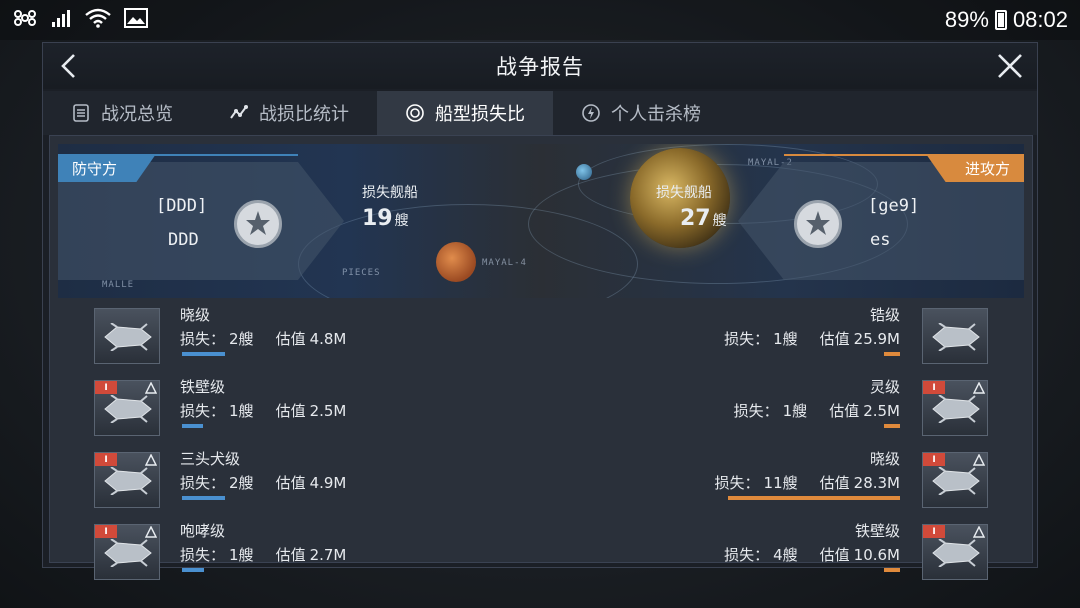  What do you see at coordinates (785, 555) in the screenshot?
I see `loss-value: 4艘` at bounding box center [785, 555].